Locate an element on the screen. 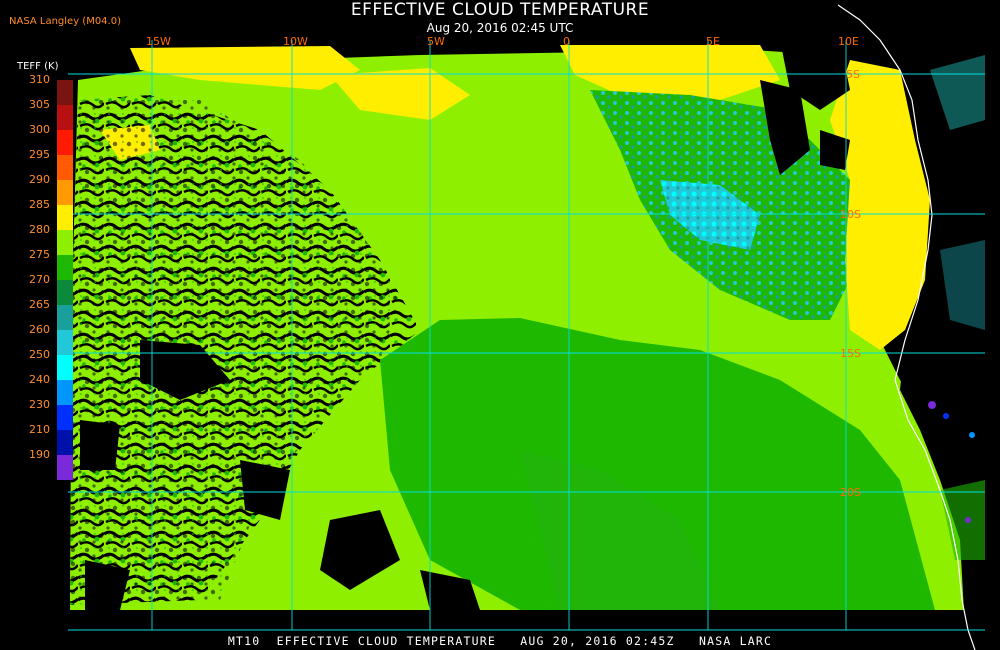 This screenshot has height=650, width=1000. map-timestamp: Aug 20, 2016 02:45 UTC is located at coordinates (500, 28).